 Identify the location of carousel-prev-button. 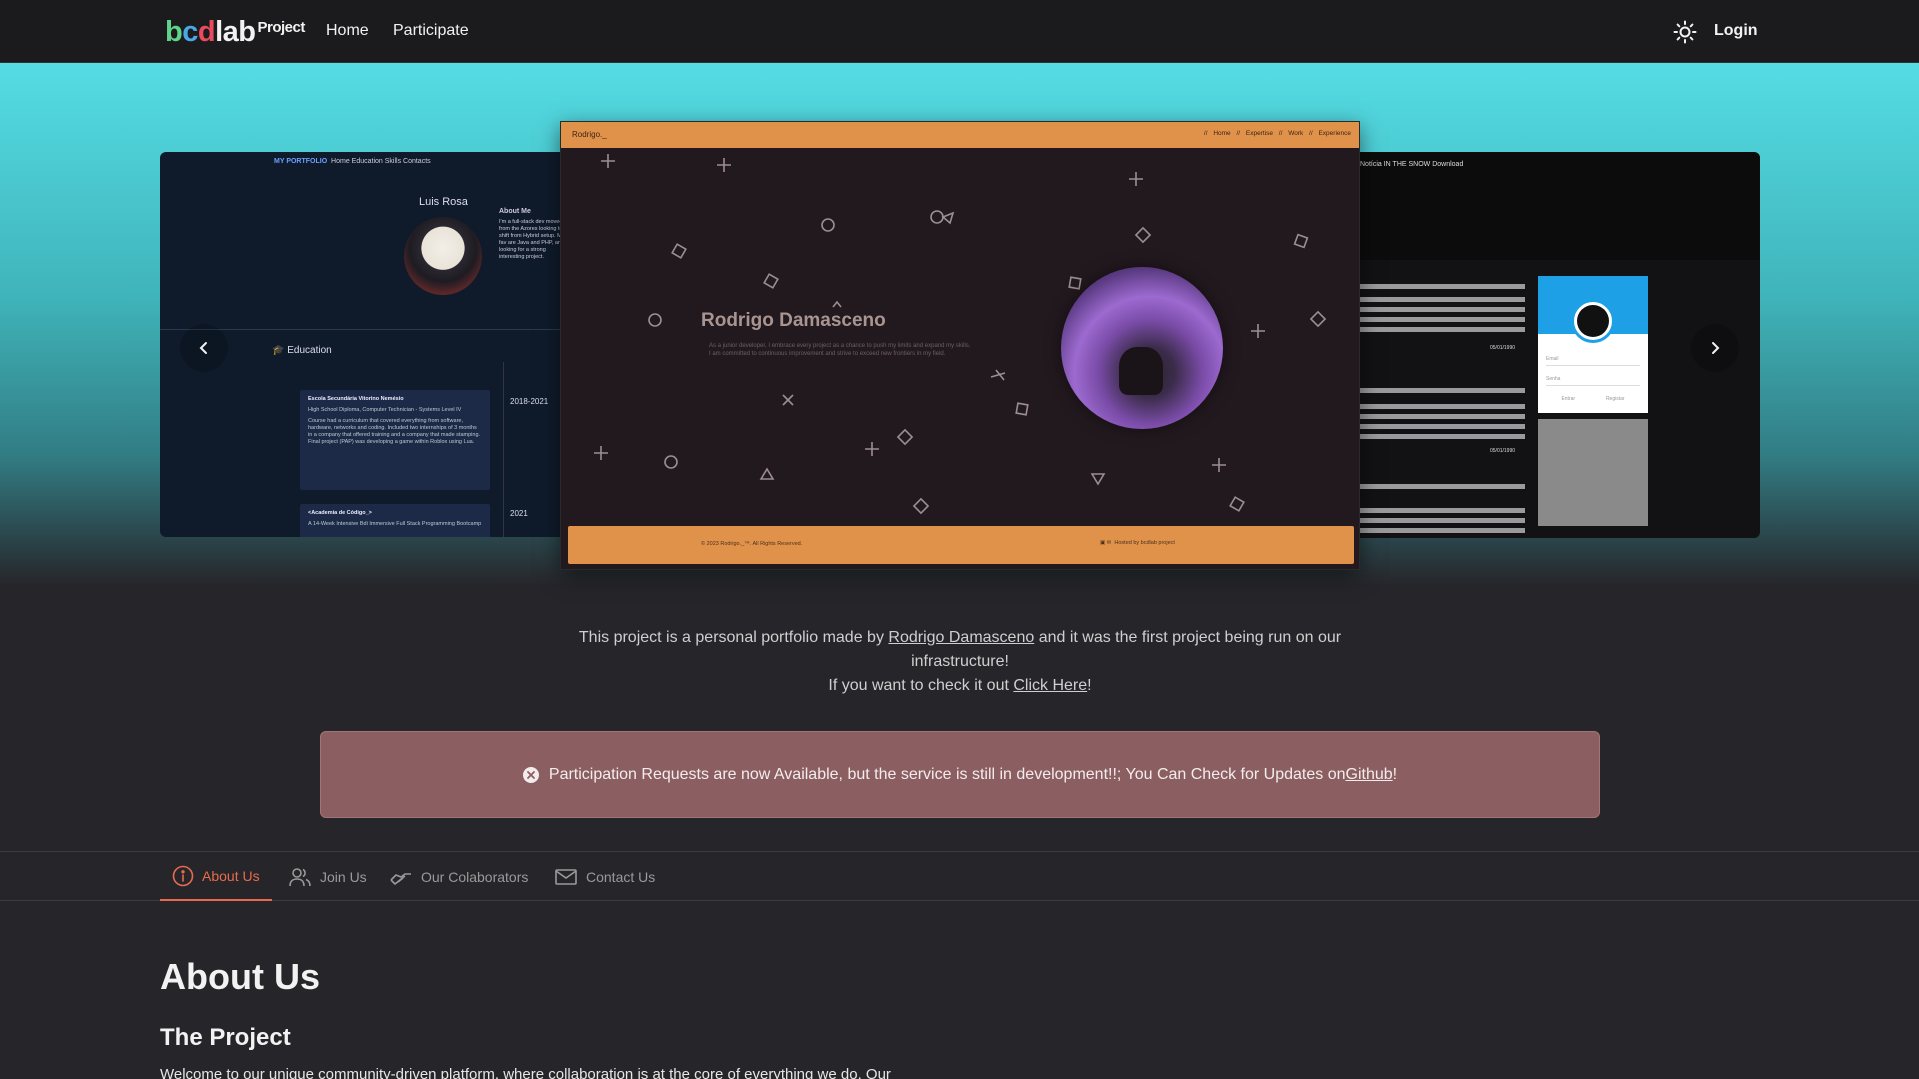
(204, 348).